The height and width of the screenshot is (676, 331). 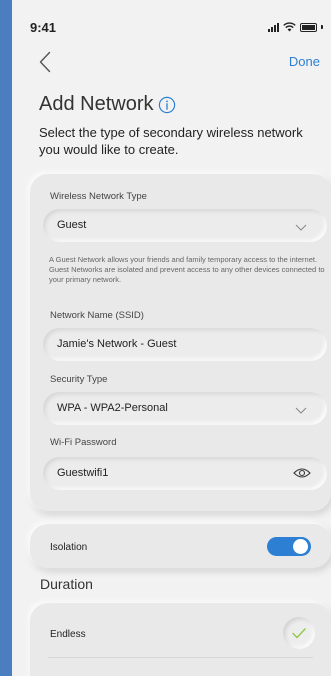 What do you see at coordinates (112, 408) in the screenshot?
I see `security-type-value: WPA - WPA2-Personal` at bounding box center [112, 408].